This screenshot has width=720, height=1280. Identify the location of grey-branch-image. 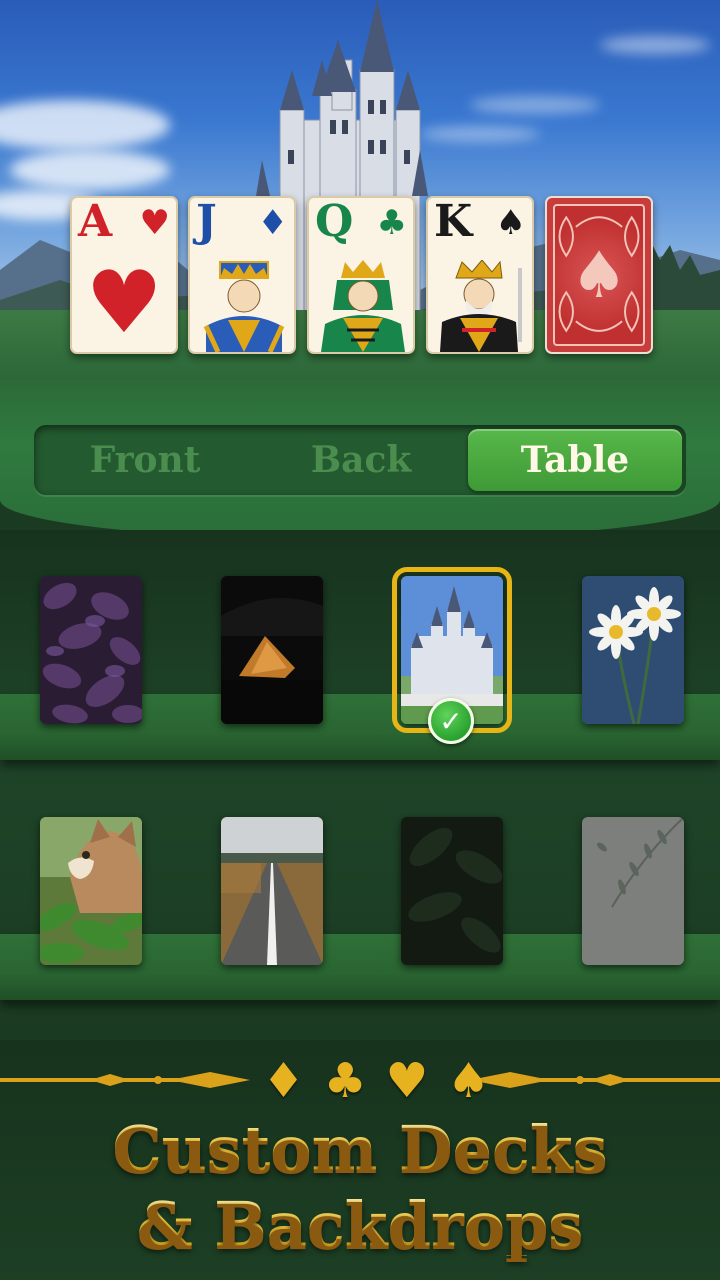
(633, 891).